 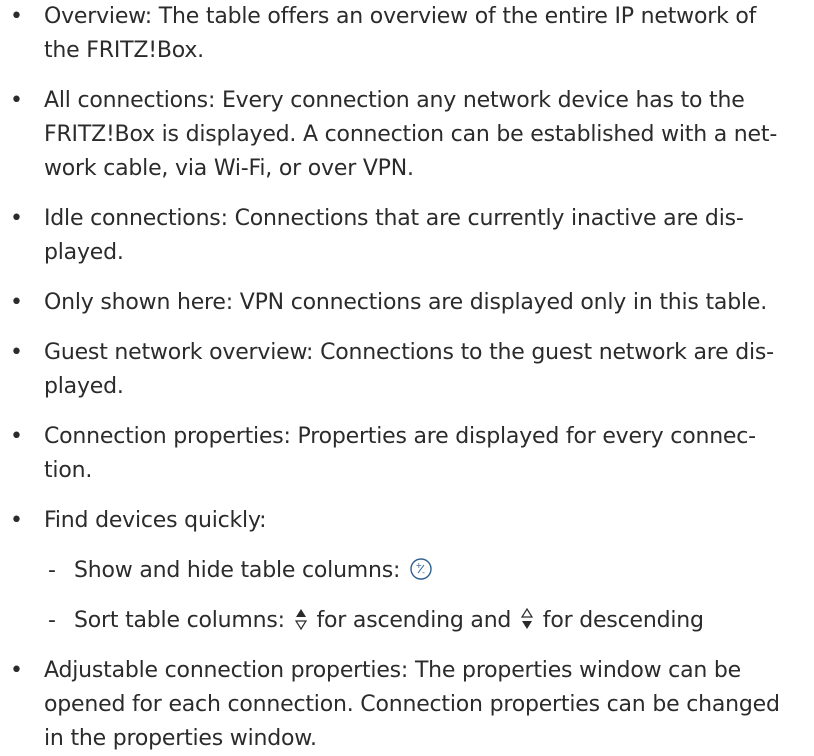 What do you see at coordinates (414, 620) in the screenshot?
I see `sort-ascending-label: for ascending and` at bounding box center [414, 620].